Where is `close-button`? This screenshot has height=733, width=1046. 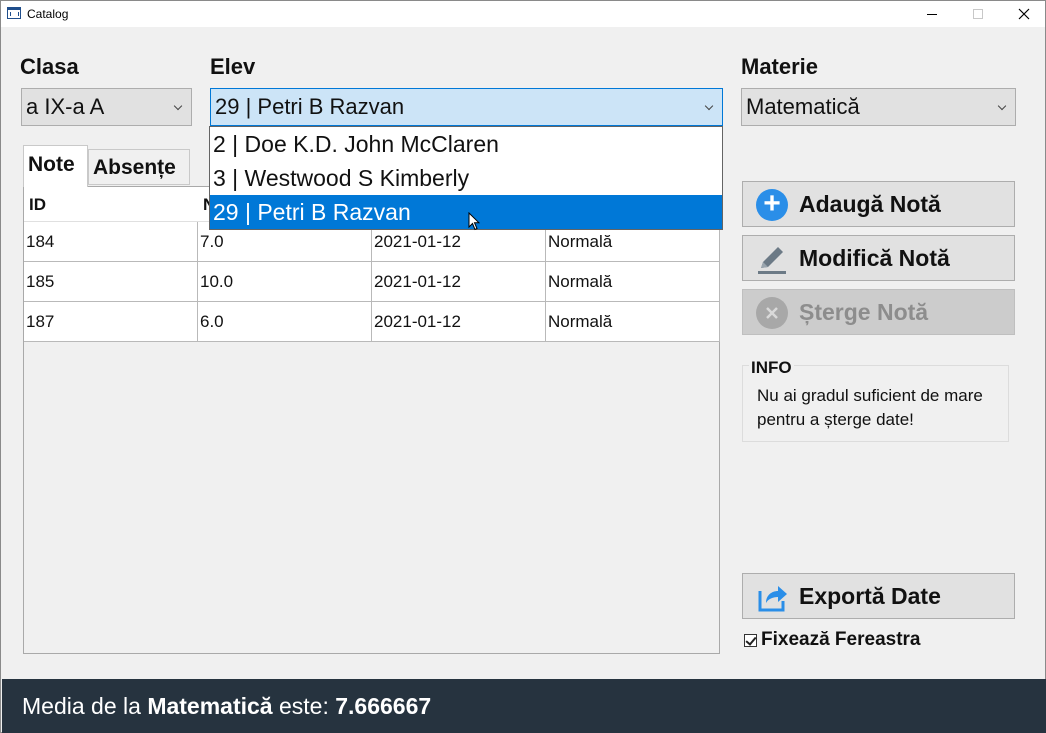
close-button is located at coordinates (1023, 14).